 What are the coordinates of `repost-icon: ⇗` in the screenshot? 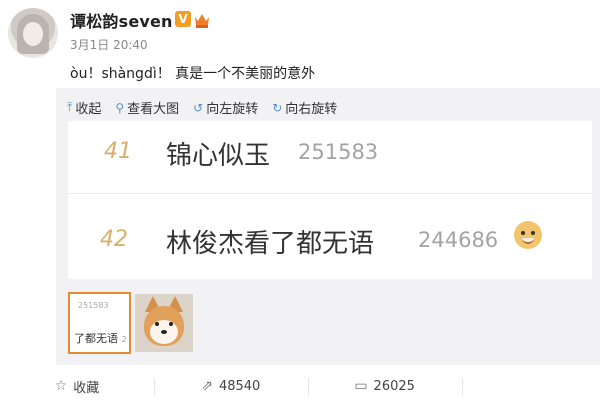 It's located at (207, 386).